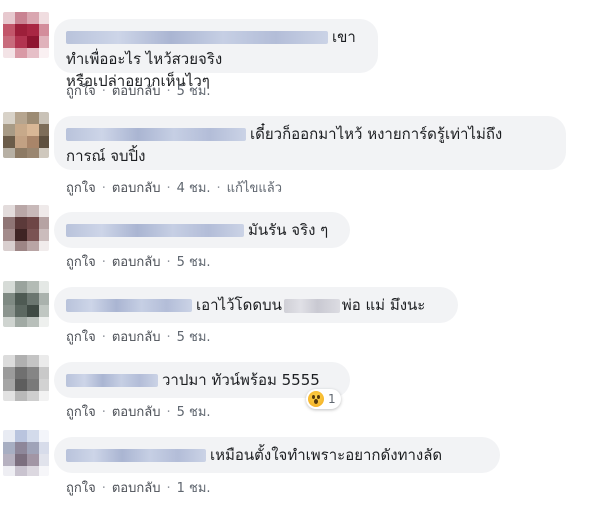  Describe the element at coordinates (316, 399) in the screenshot. I see `wow-reaction-icon` at that location.